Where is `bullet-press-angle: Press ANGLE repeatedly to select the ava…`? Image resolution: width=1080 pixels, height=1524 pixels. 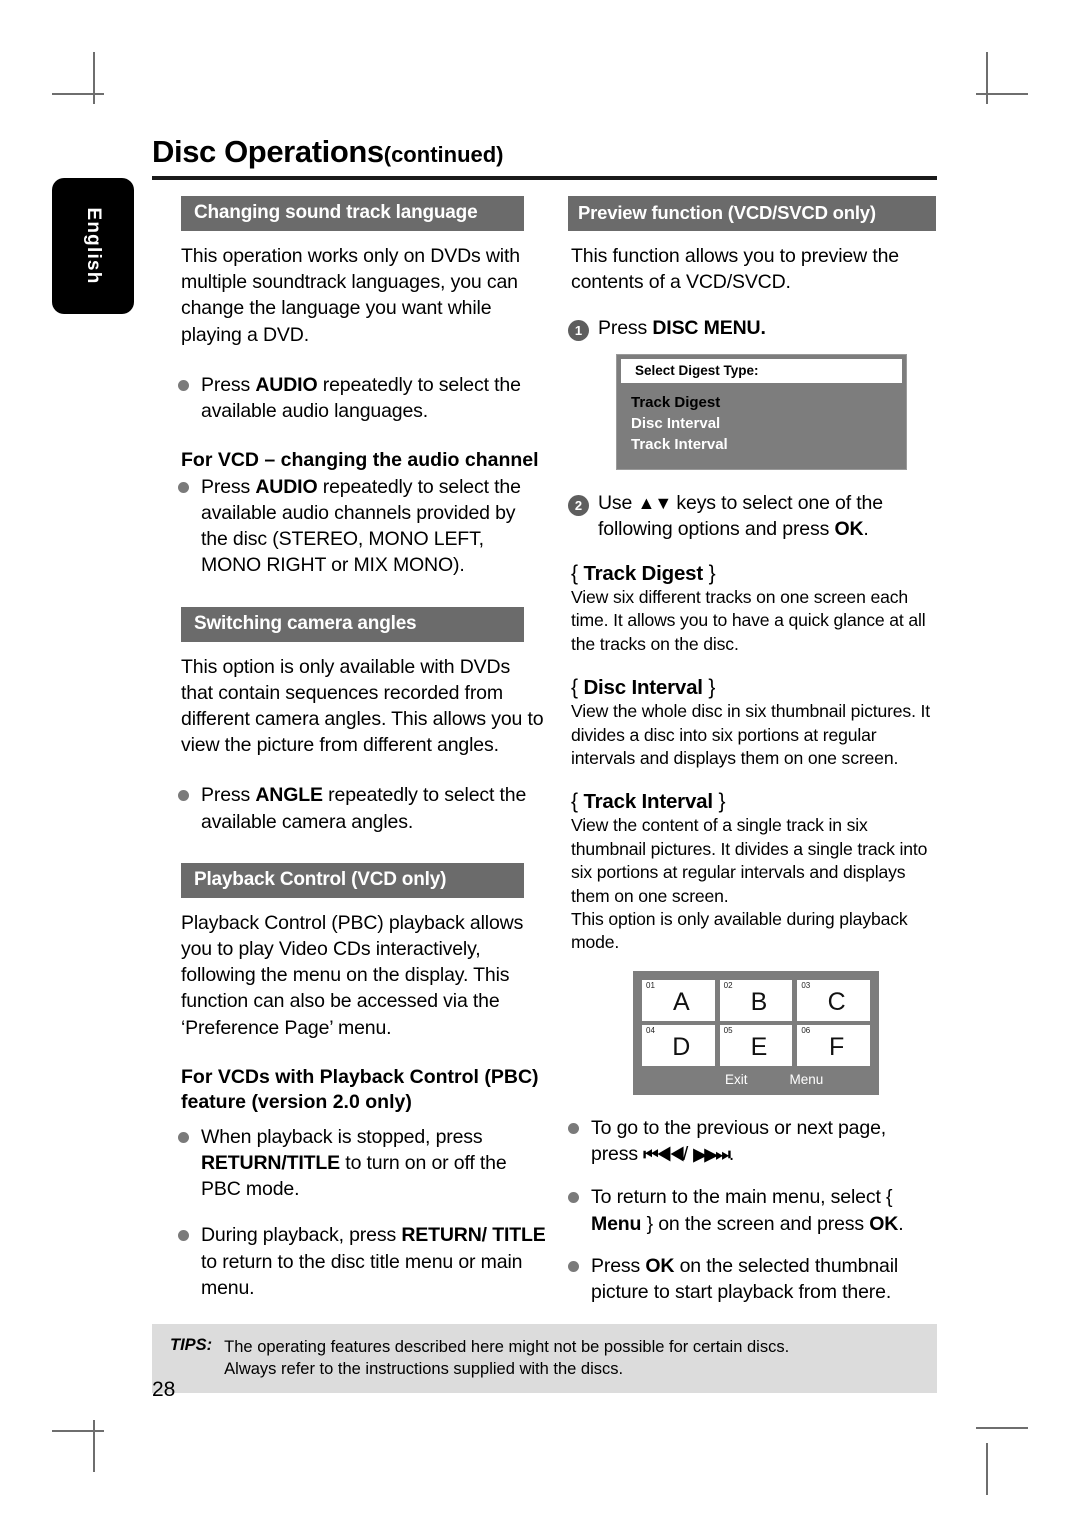 bullet-press-angle: Press ANGLE repeatedly to select the ava… is located at coordinates (362, 808).